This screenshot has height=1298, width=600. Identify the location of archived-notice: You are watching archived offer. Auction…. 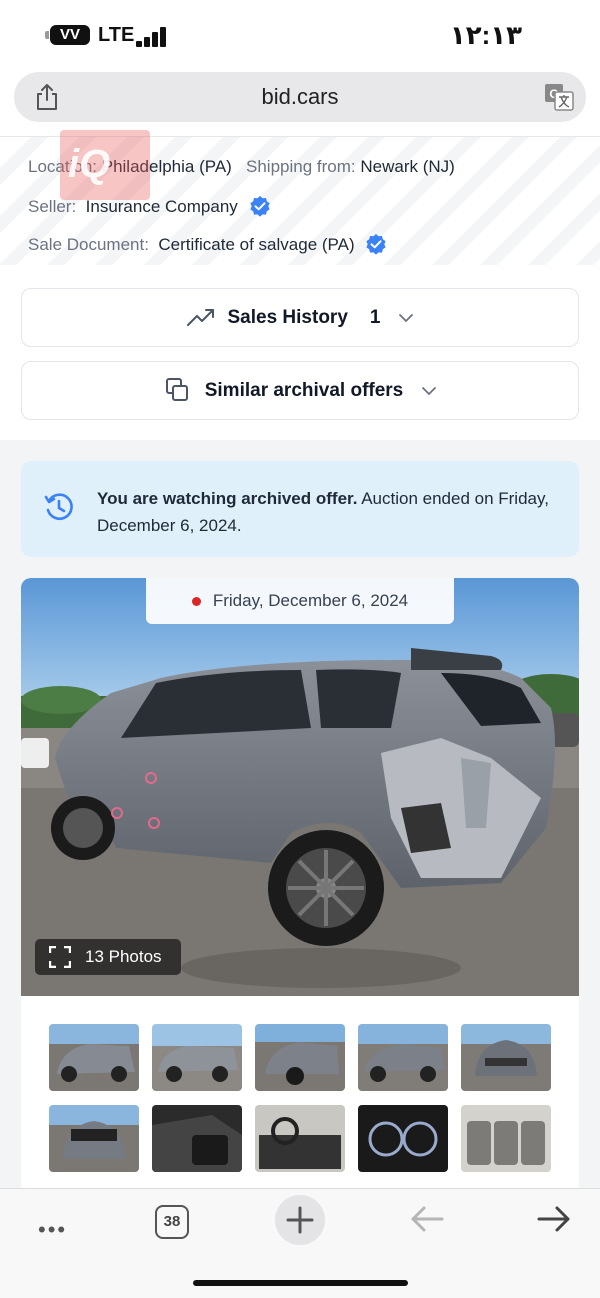
(300, 509).